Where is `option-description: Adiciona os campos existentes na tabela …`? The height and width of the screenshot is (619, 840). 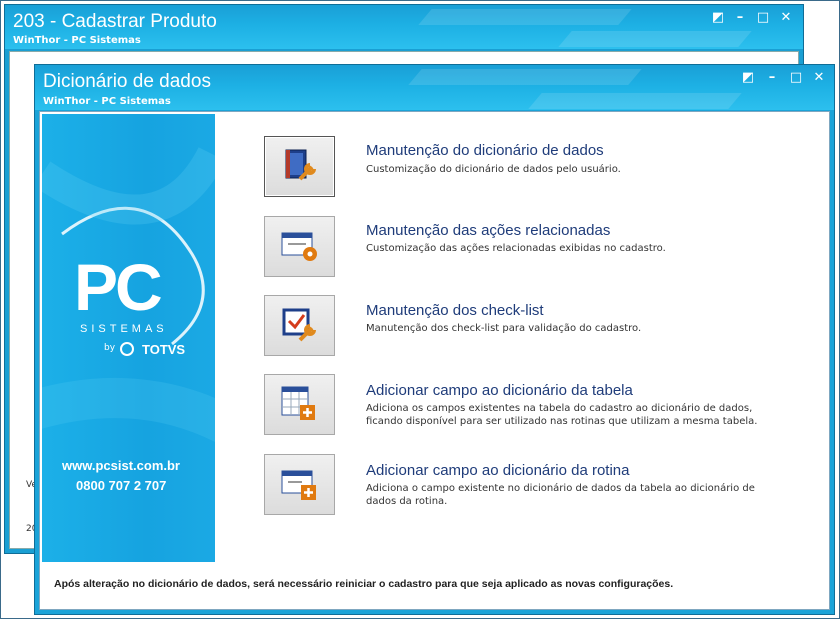
option-description: Adiciona os campos existentes na tabela … is located at coordinates (562, 415).